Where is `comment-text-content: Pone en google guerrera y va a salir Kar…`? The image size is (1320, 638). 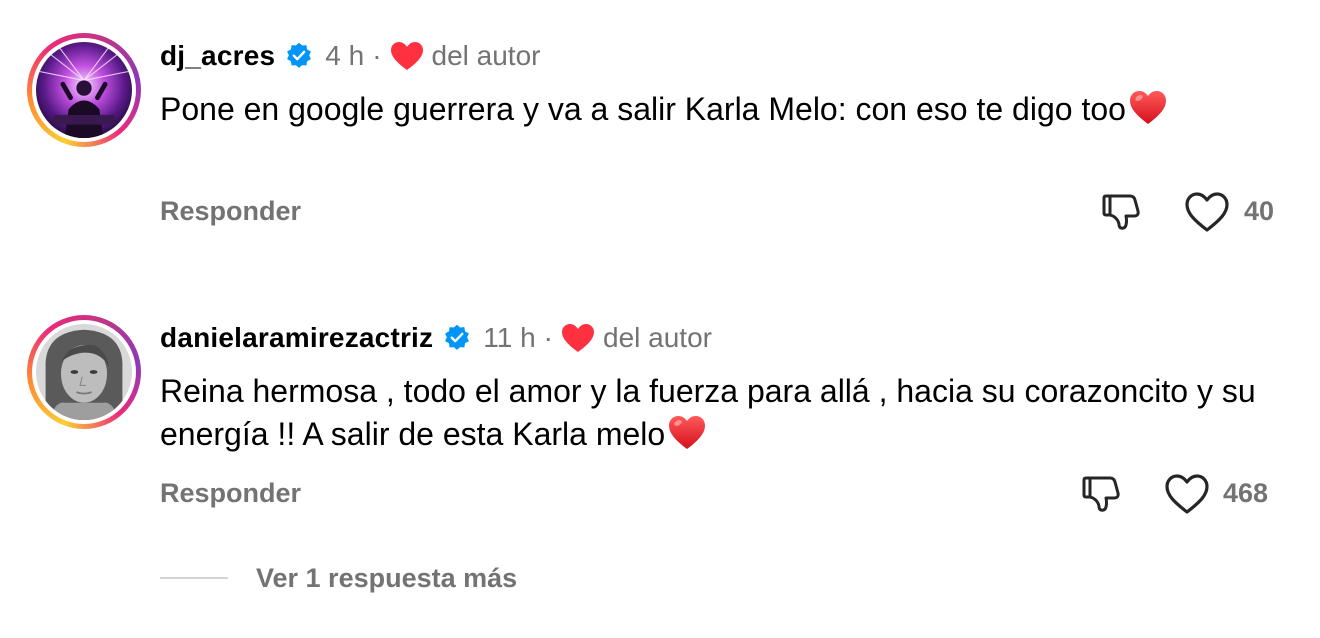
comment-text-content: Pone en google guerrera y va a salir Kar… is located at coordinates (643, 109).